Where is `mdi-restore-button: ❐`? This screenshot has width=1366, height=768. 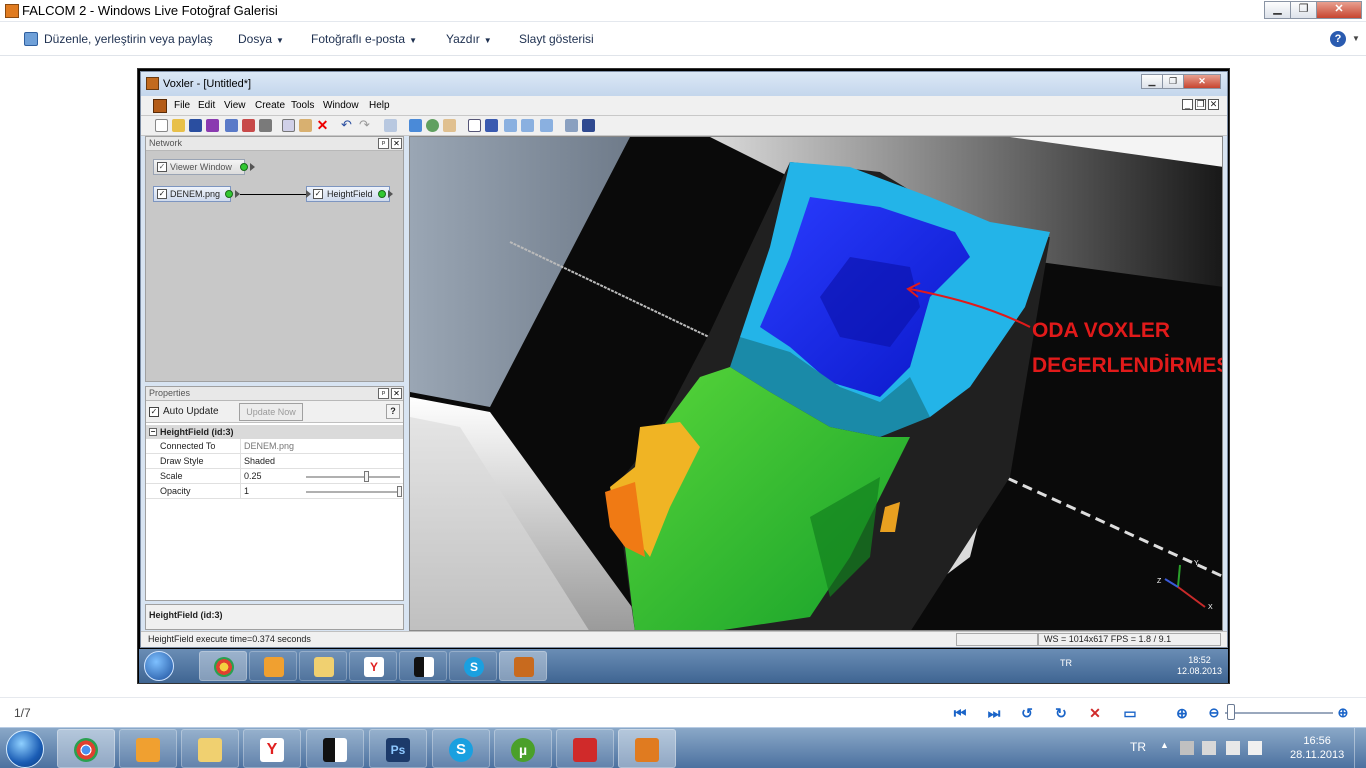 mdi-restore-button: ❐ is located at coordinates (1200, 104).